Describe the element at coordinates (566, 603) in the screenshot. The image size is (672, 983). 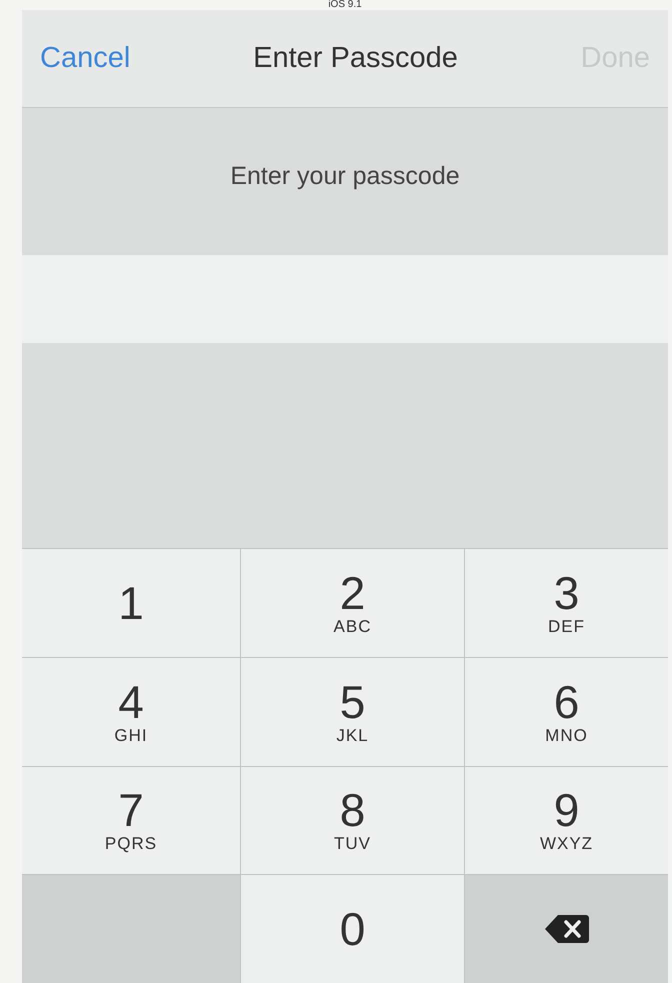
I see `keypad-key: 3 DEF` at that location.